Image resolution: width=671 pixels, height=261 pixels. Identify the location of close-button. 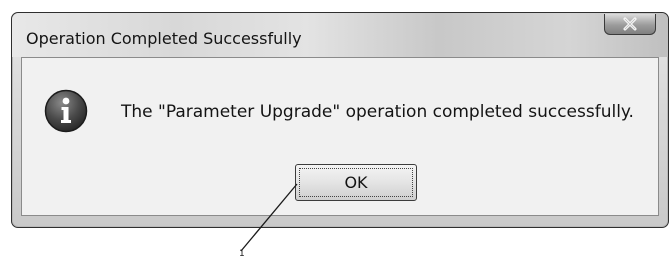
(630, 24).